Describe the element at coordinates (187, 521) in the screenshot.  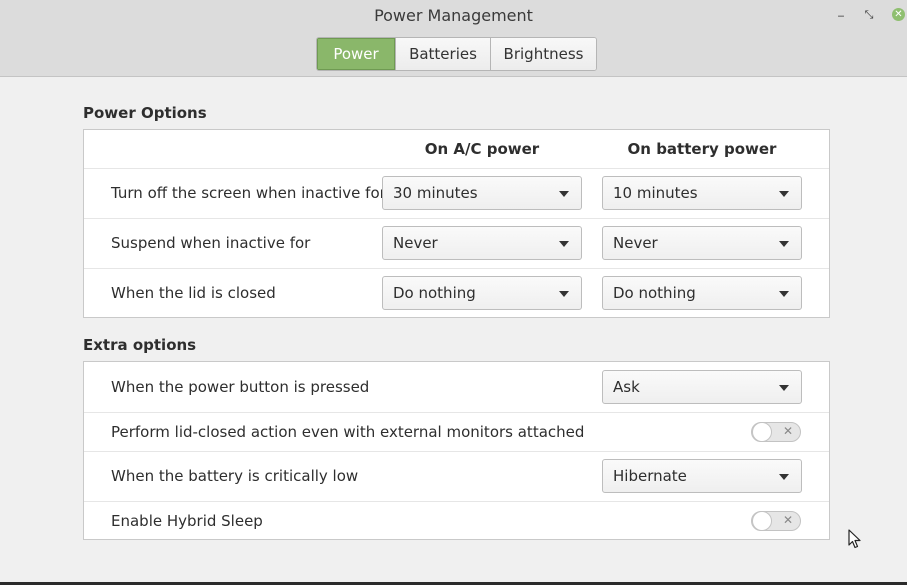
I see `hybrid-sleep-label: Enable Hybrid Sleep` at that location.